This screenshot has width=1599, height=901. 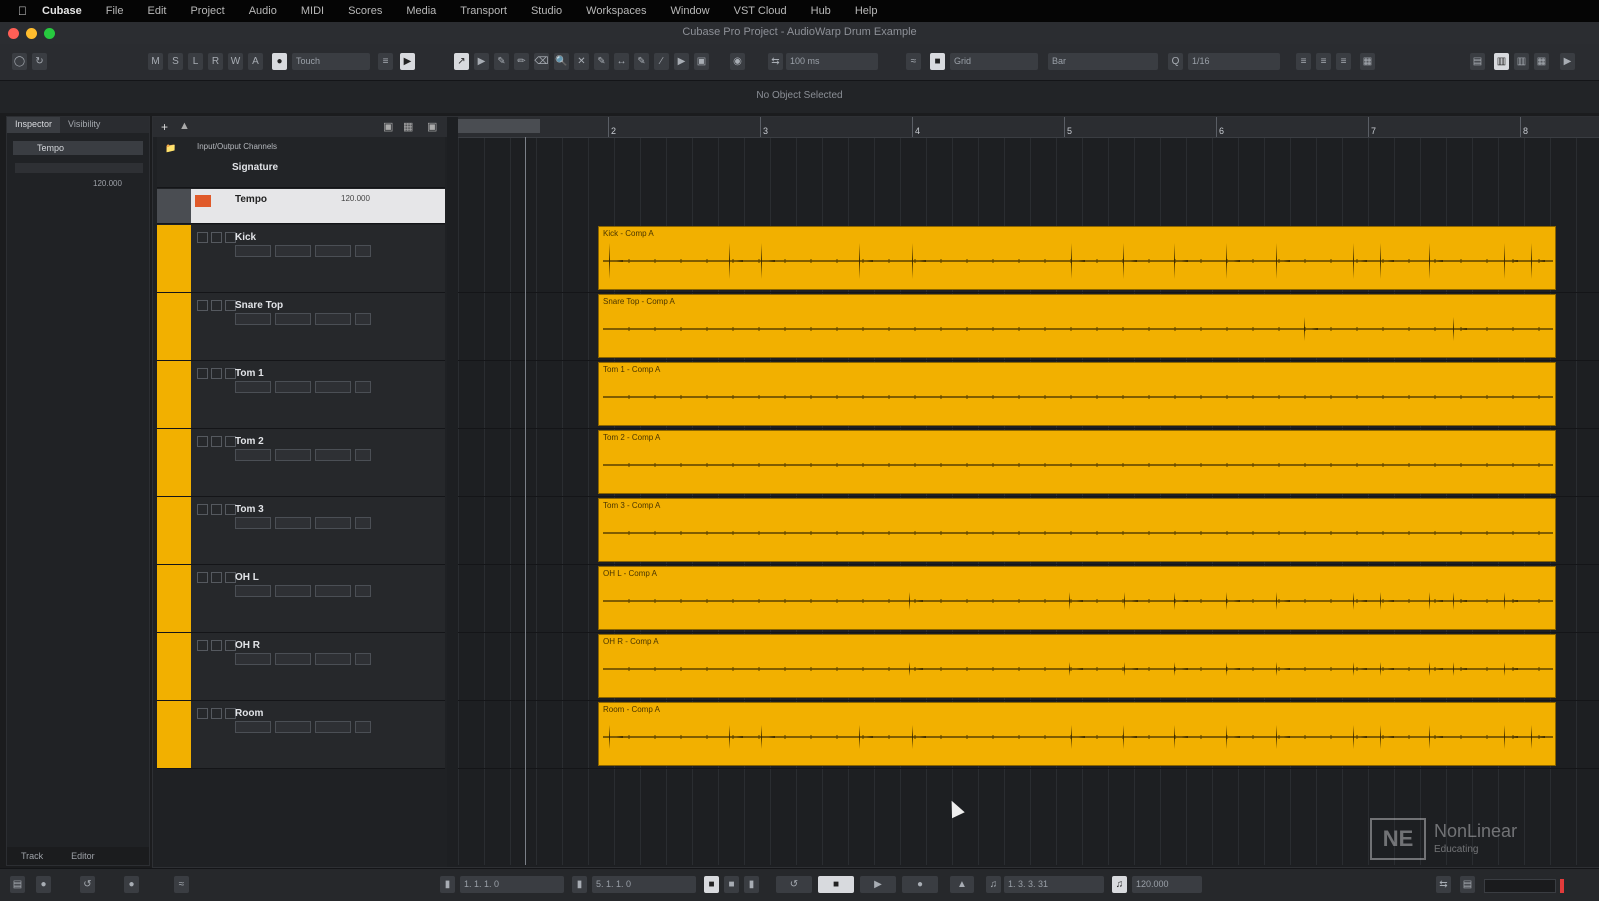 I want to click on color-tool-icon: ▣, so click(x=701, y=61).